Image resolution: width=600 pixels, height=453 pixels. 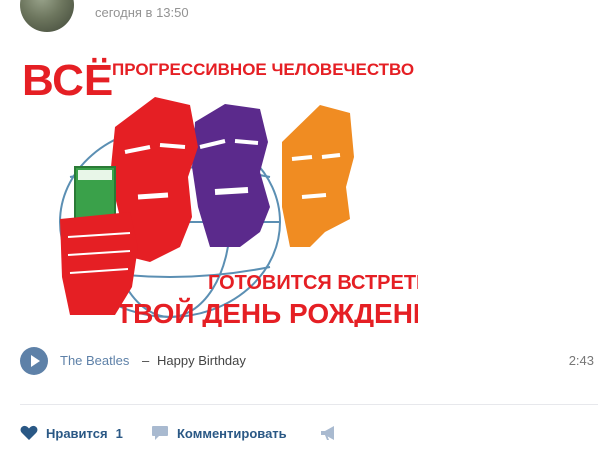 What do you see at coordinates (142, 12) in the screenshot?
I see `post-timestamp: сегодня в 13:50` at bounding box center [142, 12].